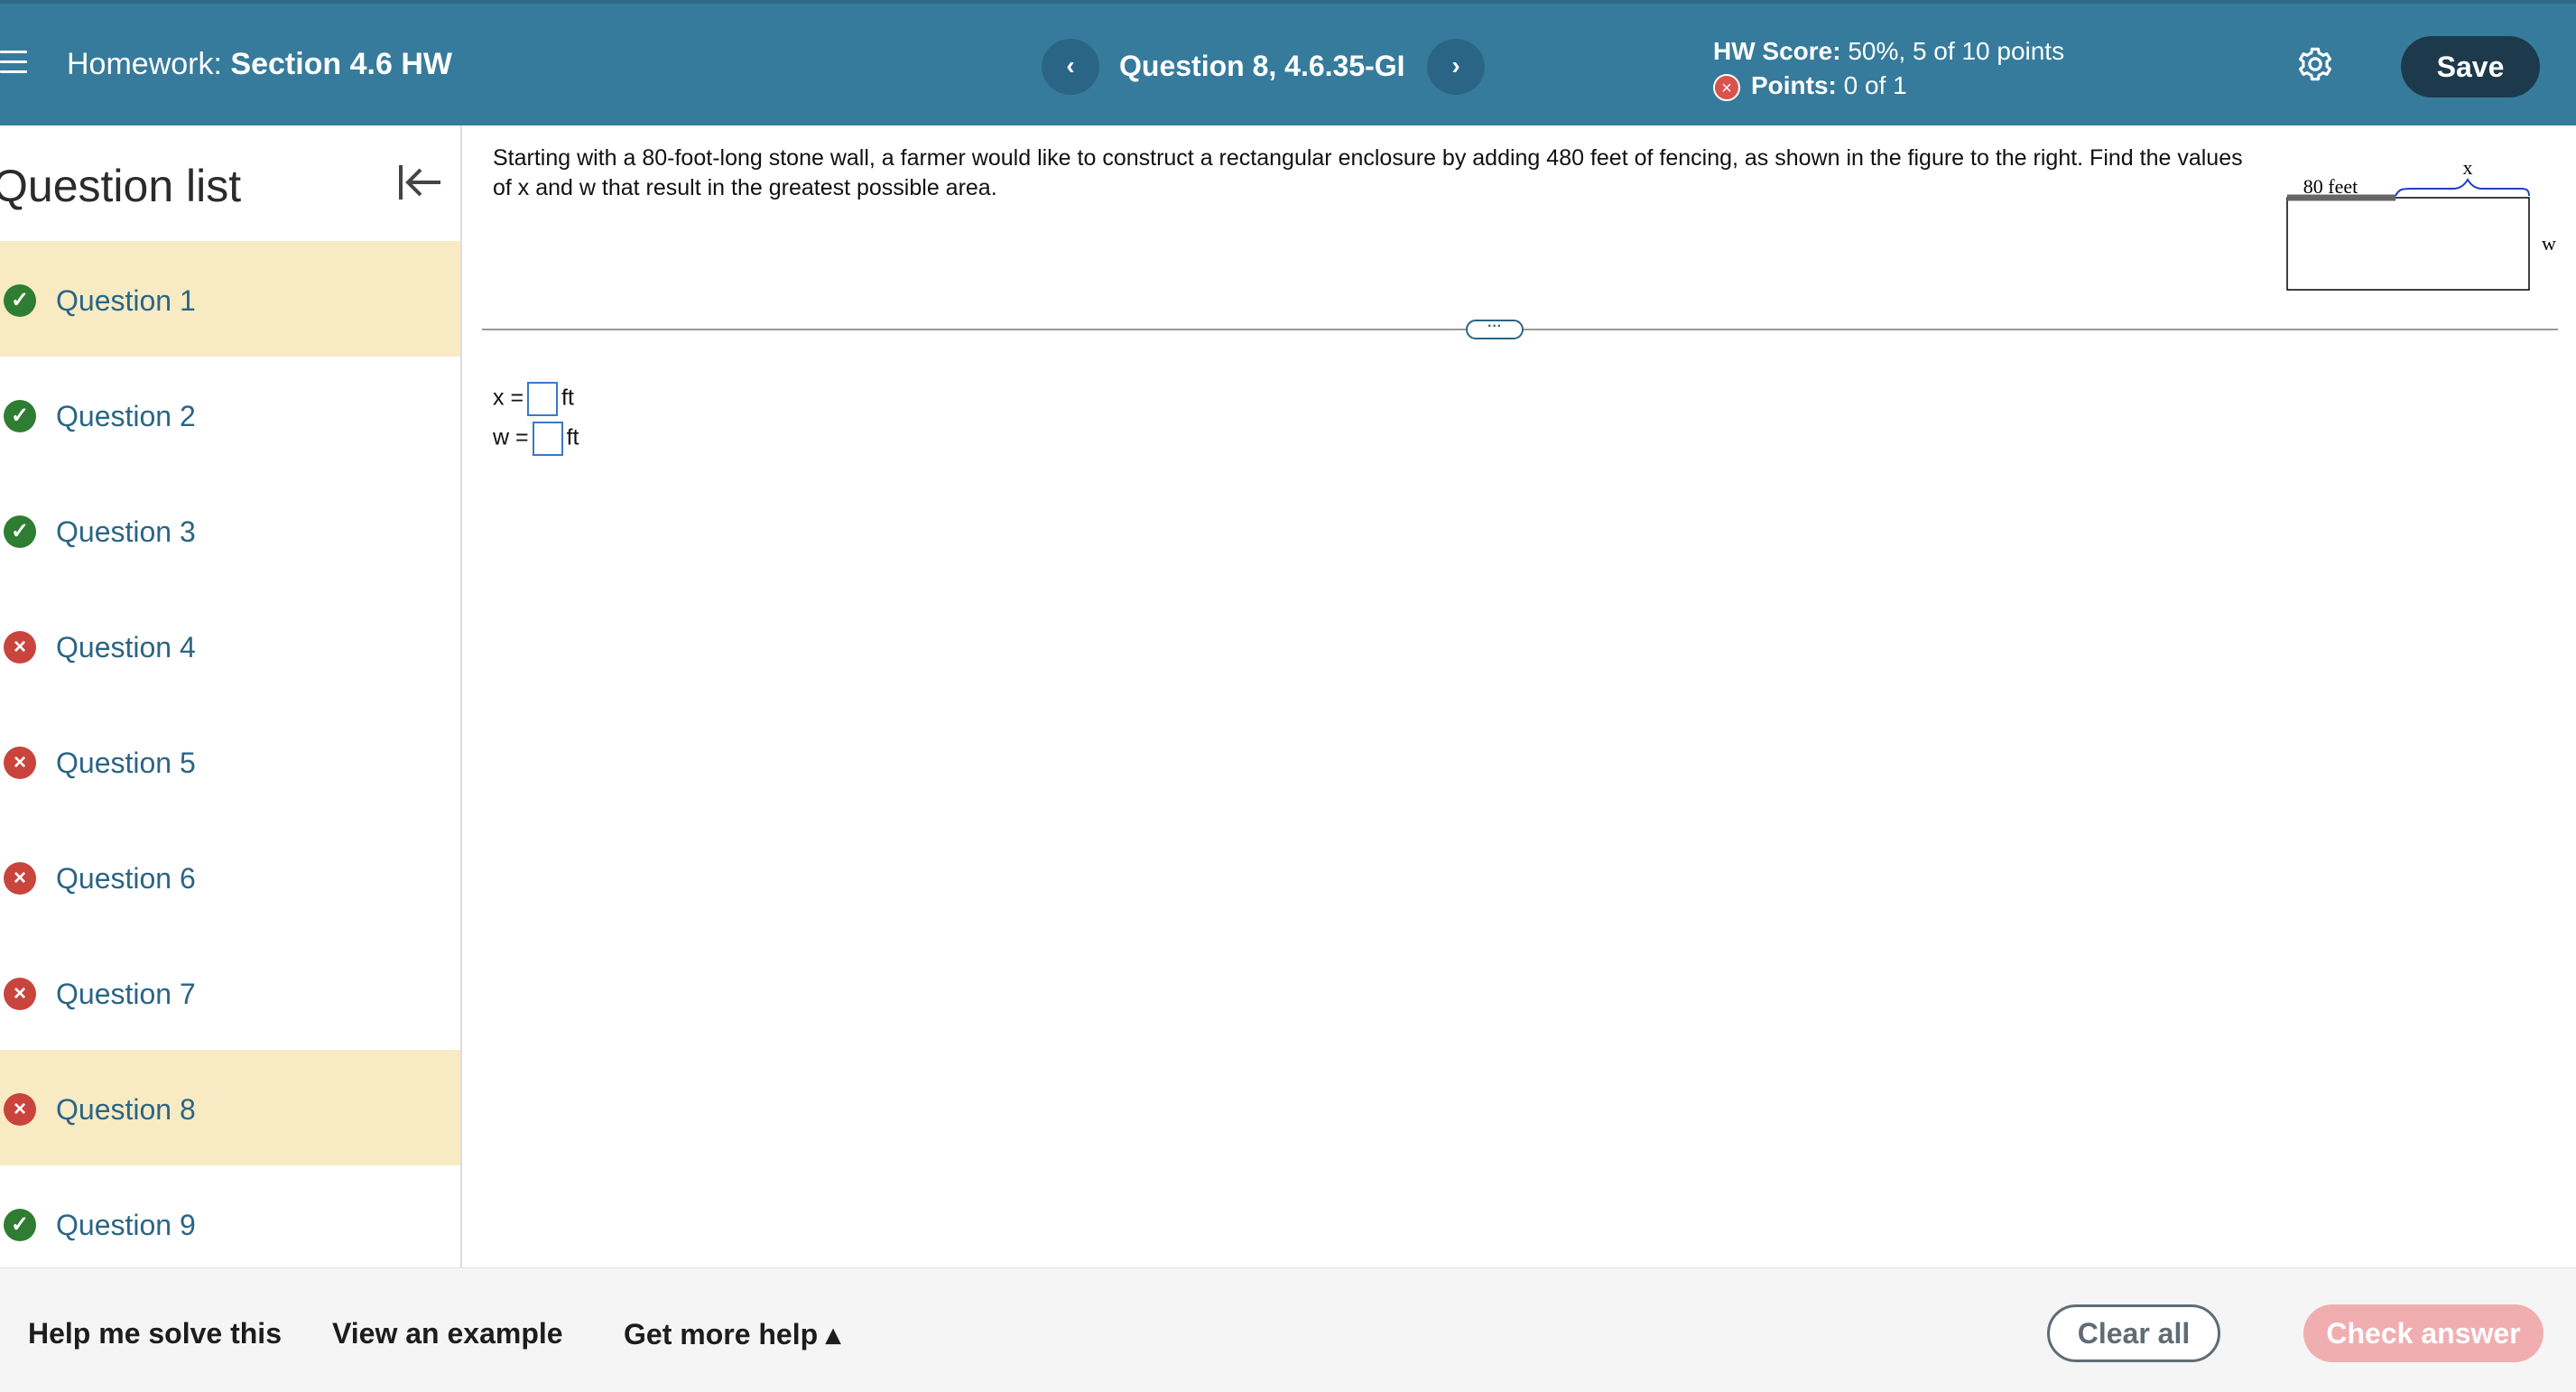 The height and width of the screenshot is (1392, 2576). I want to click on incorrect-icon: ×, so click(1727, 87).